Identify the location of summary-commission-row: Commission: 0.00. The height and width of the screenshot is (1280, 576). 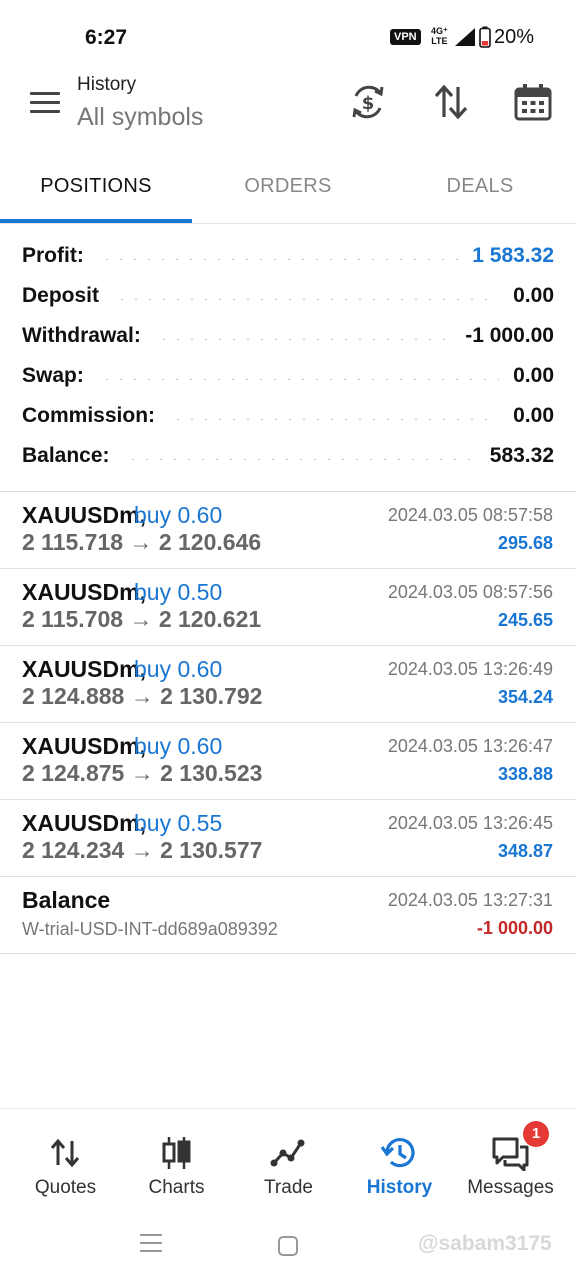
(288, 416).